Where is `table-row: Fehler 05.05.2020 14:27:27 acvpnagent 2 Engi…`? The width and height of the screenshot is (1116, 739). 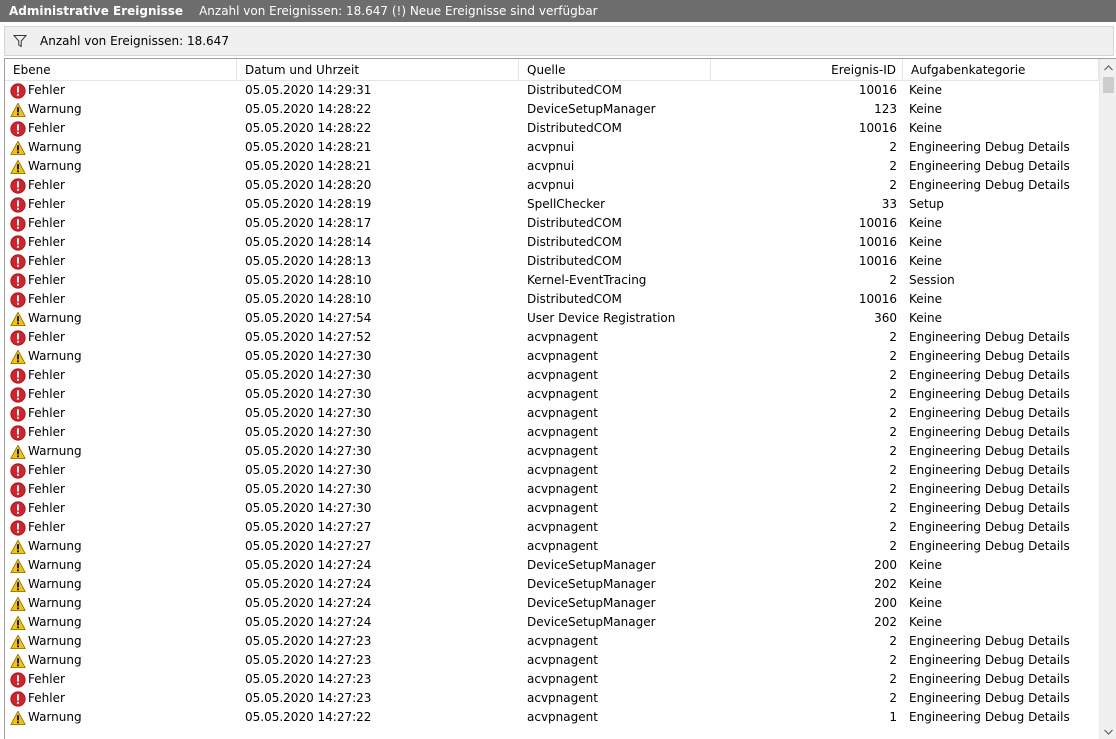
table-row: Fehler 05.05.2020 14:27:27 acvpnagent 2 Engi… is located at coordinates (552, 527).